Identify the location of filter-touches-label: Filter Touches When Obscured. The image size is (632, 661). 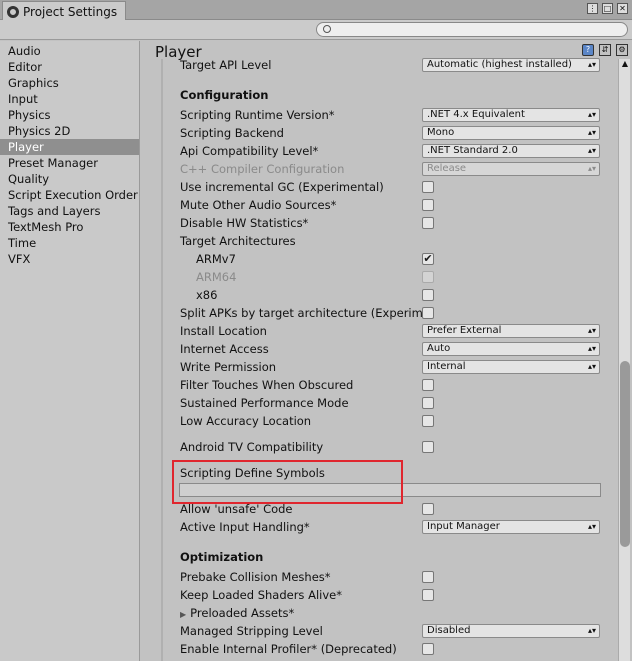
(267, 385).